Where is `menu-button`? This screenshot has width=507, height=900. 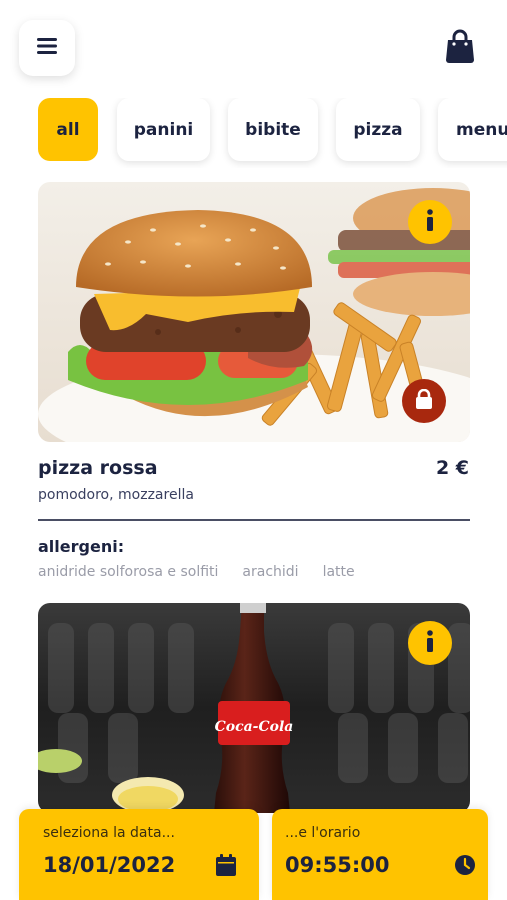 menu-button is located at coordinates (47, 48).